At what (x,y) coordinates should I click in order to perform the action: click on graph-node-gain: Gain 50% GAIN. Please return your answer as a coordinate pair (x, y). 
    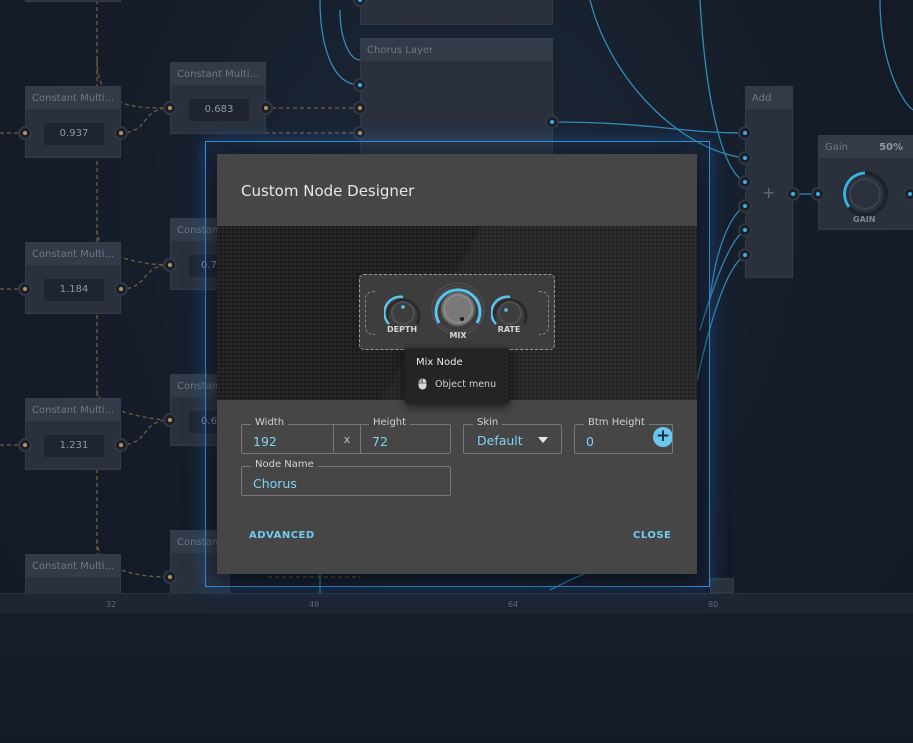
    Looking at the image, I should click on (865, 182).